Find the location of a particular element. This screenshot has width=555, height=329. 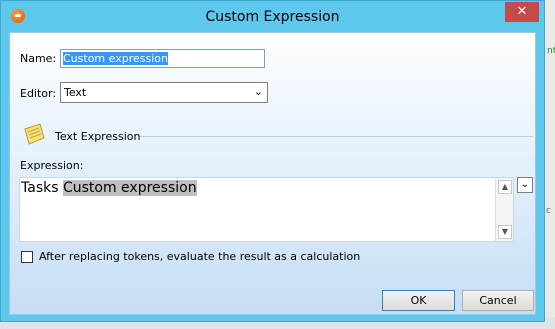

close-icon: ✕ is located at coordinates (522, 11).